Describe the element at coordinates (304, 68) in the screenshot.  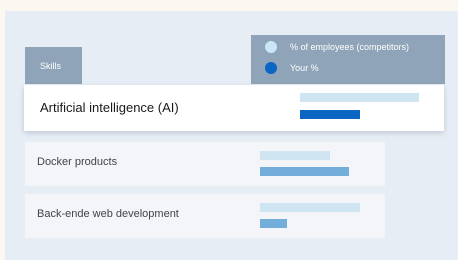
I see `legend-label-yours: Your %` at that location.